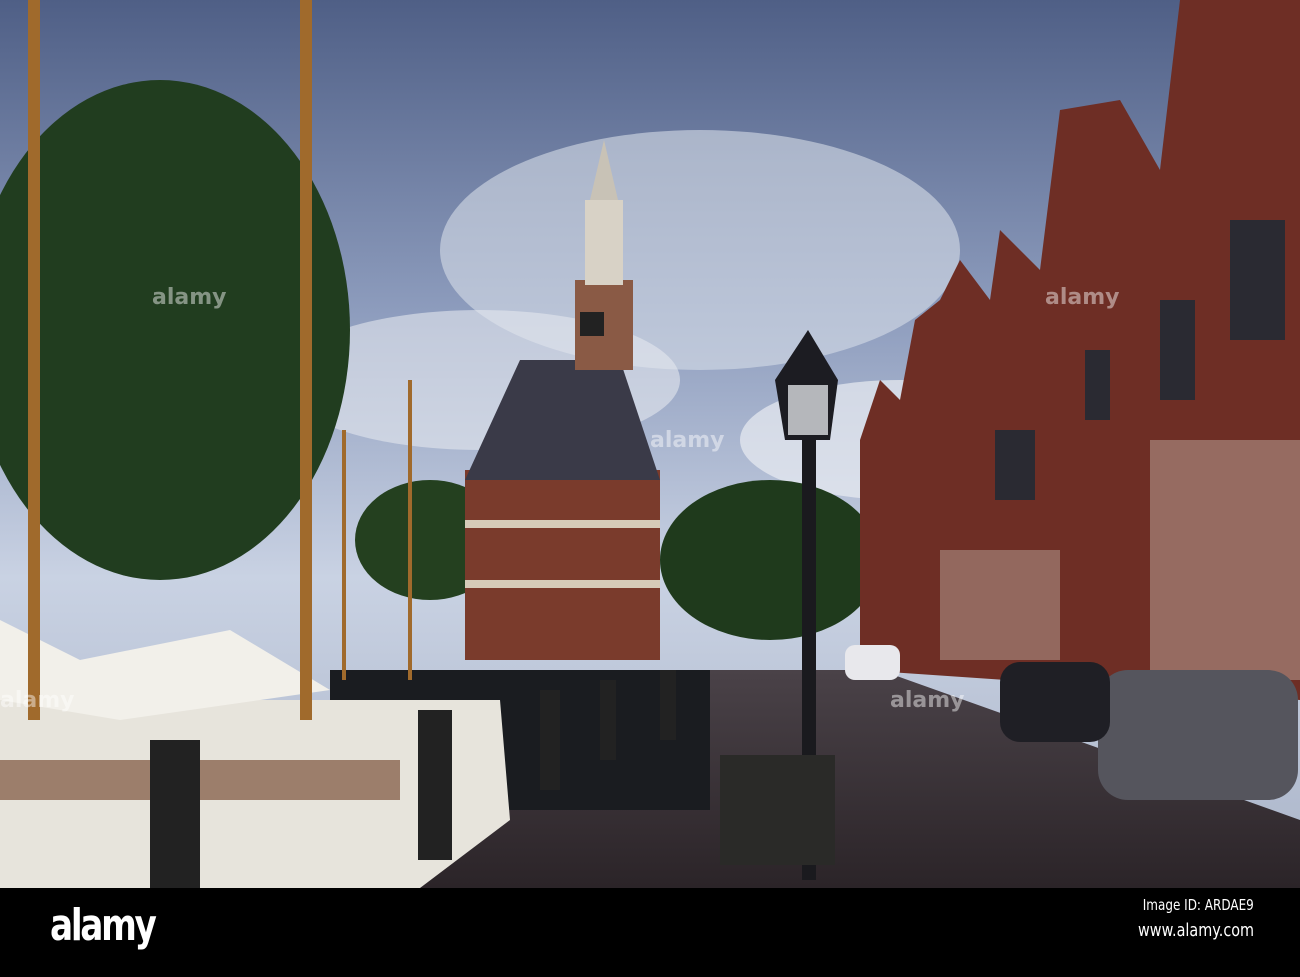 Image resolution: width=1300 pixels, height=977 pixels. What do you see at coordinates (103, 925) in the screenshot?
I see `alamy-logo: alamy` at bounding box center [103, 925].